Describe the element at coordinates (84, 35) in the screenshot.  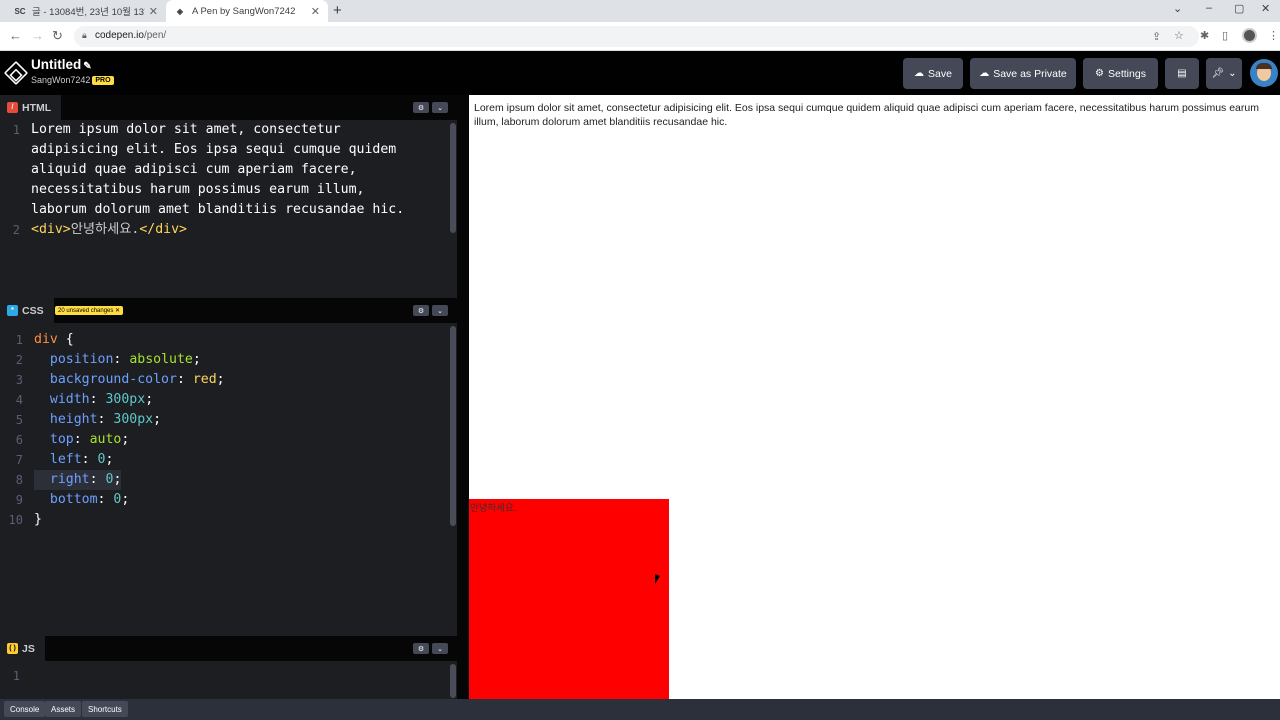
I see `lock-icon: 🔒︎` at that location.